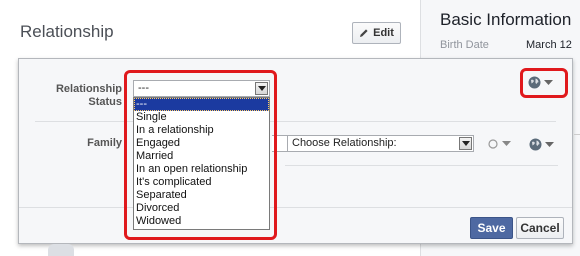 The height and width of the screenshot is (256, 580). Describe the element at coordinates (535, 144) in the screenshot. I see `globe-icon` at that location.